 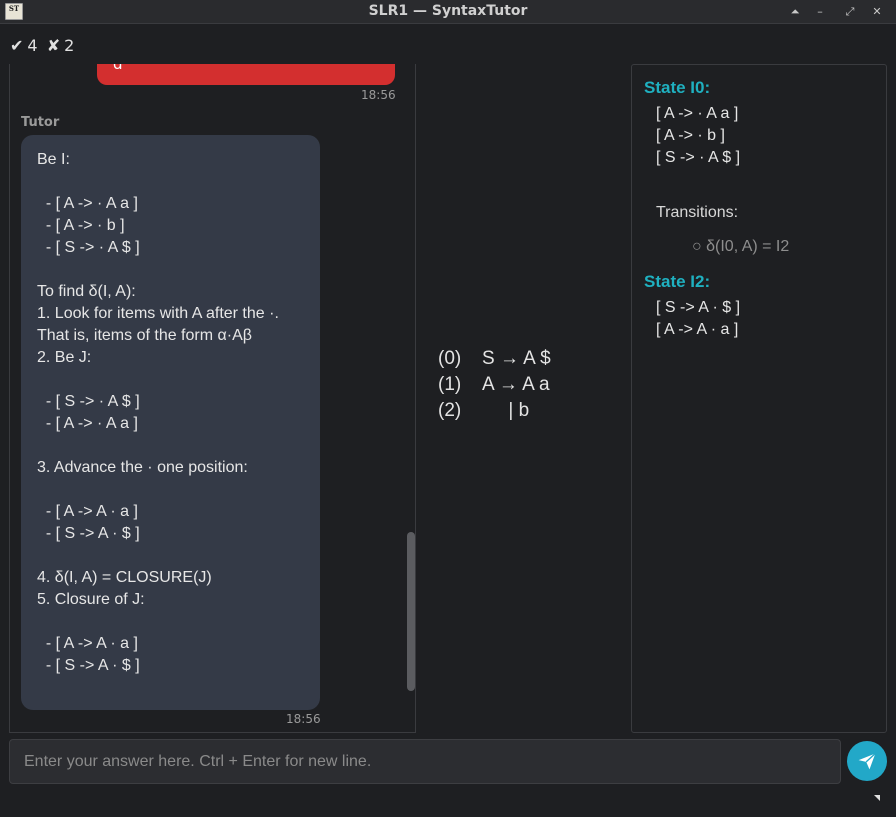 I want to click on title-bar: ST SLR1 — SyntaxTutor ⏶ – ⤢ ✕, so click(x=448, y=12).